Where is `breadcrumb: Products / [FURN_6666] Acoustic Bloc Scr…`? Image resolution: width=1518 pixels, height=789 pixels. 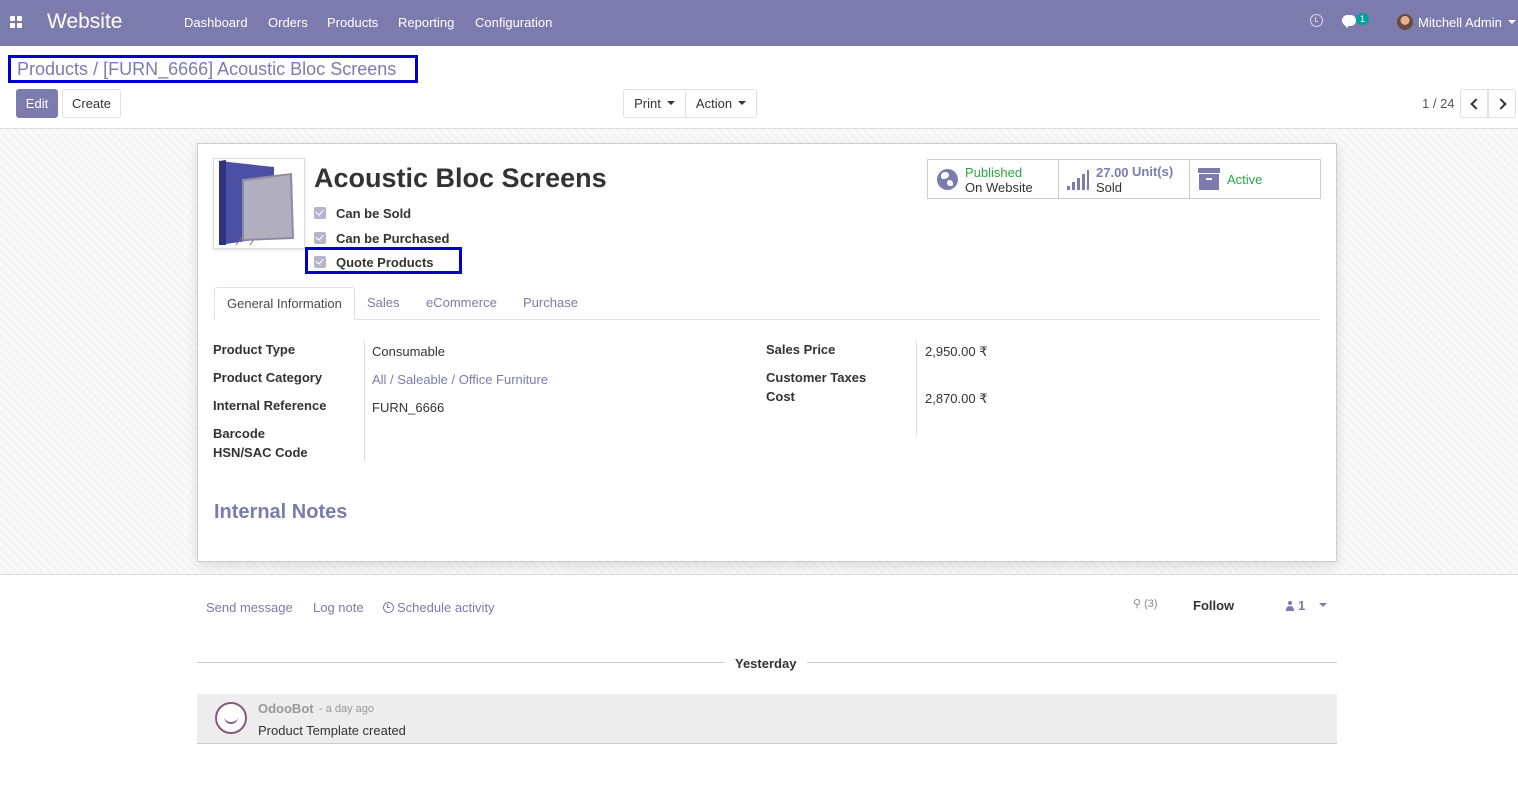 breadcrumb: Products / [FURN_6666] Acoustic Bloc Scr… is located at coordinates (213, 69).